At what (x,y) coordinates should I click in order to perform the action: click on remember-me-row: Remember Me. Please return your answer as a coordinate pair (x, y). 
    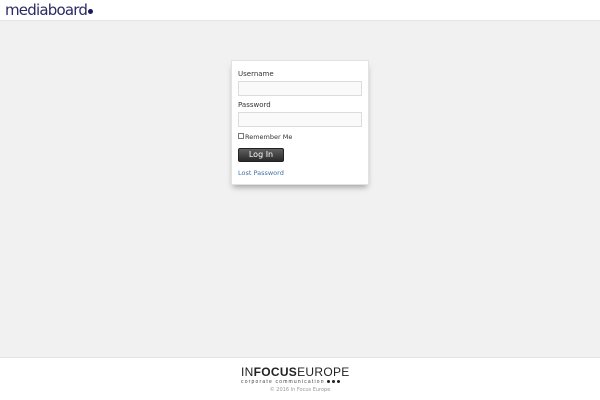
    Looking at the image, I should click on (265, 137).